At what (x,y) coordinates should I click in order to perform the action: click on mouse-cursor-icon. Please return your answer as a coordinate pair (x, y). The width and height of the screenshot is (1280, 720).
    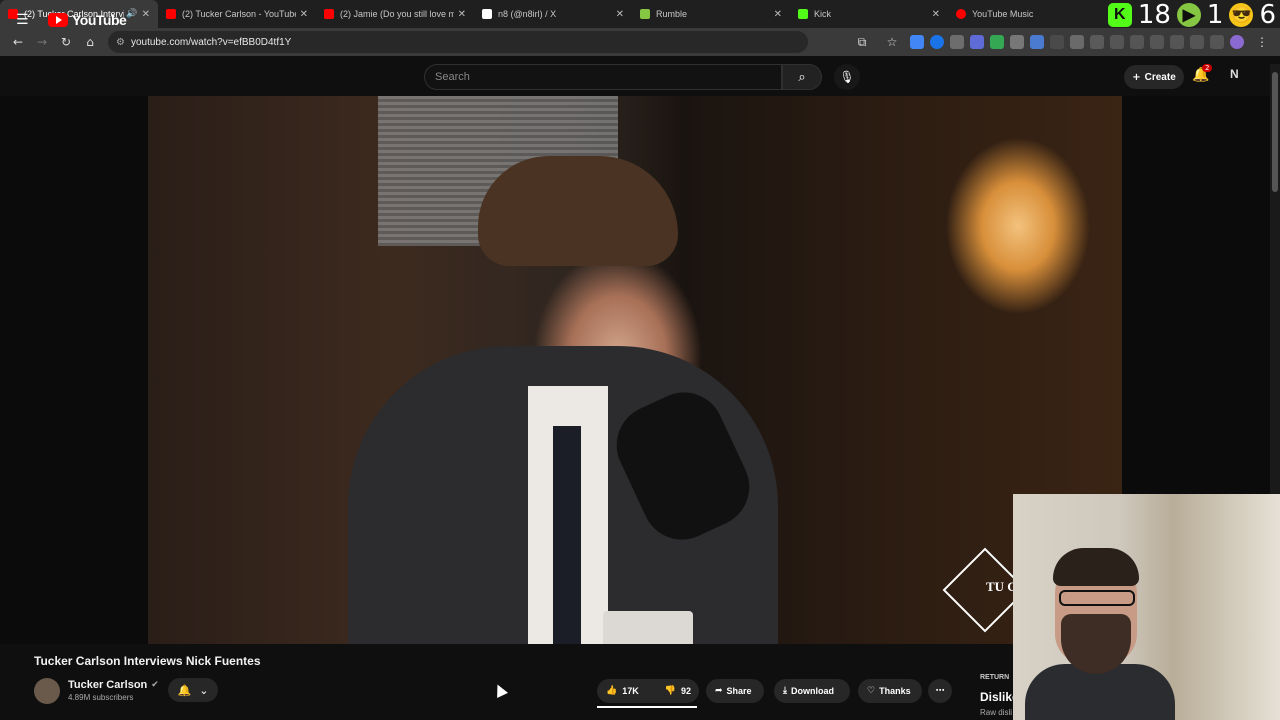
    Looking at the image, I should click on (500, 690).